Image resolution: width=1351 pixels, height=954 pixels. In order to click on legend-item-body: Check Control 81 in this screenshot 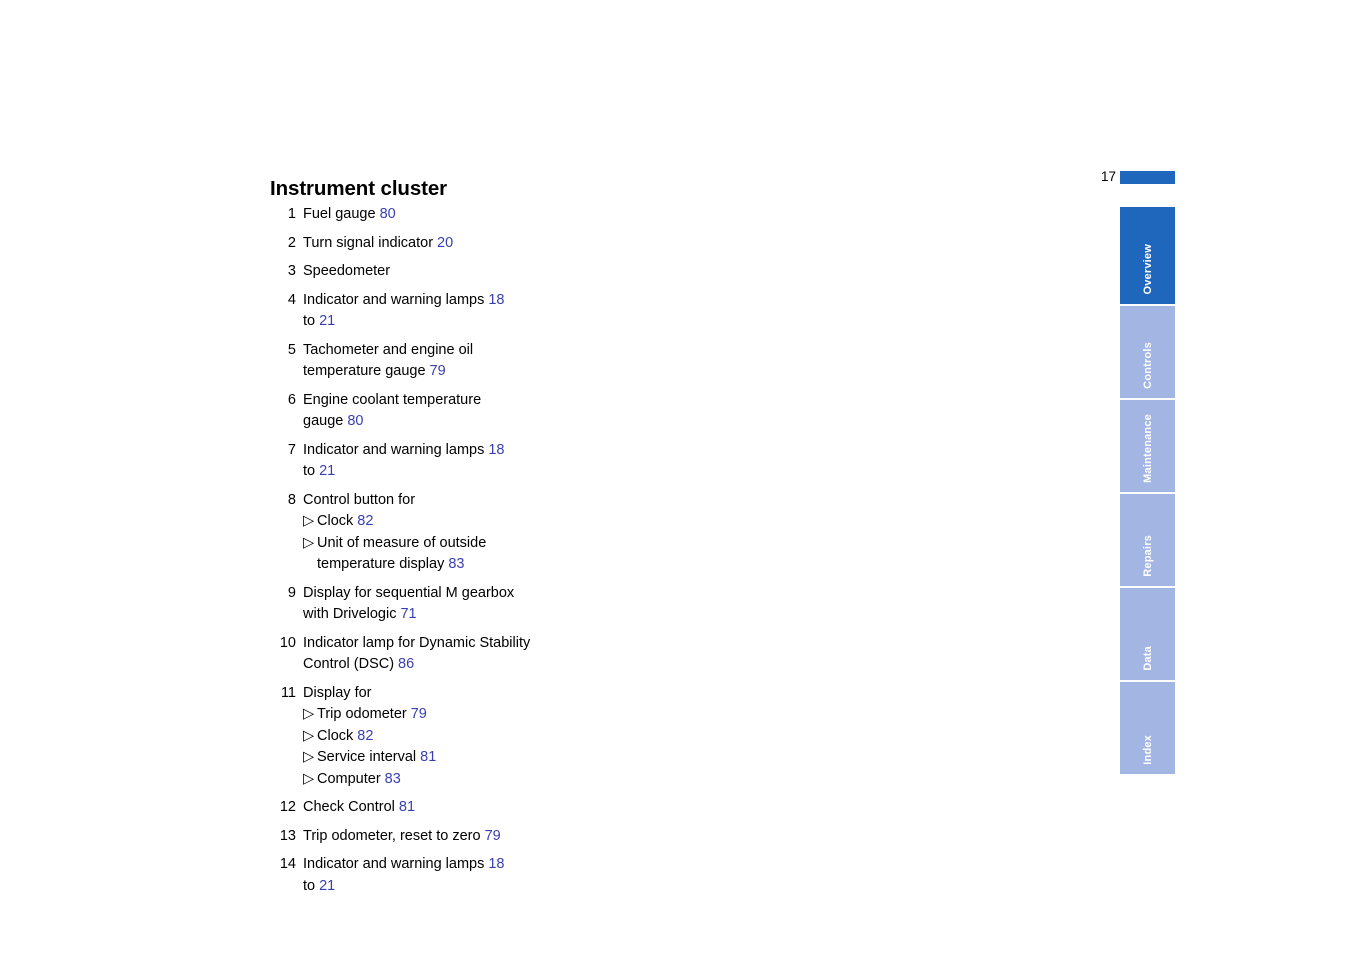, I will do `click(359, 808)`.